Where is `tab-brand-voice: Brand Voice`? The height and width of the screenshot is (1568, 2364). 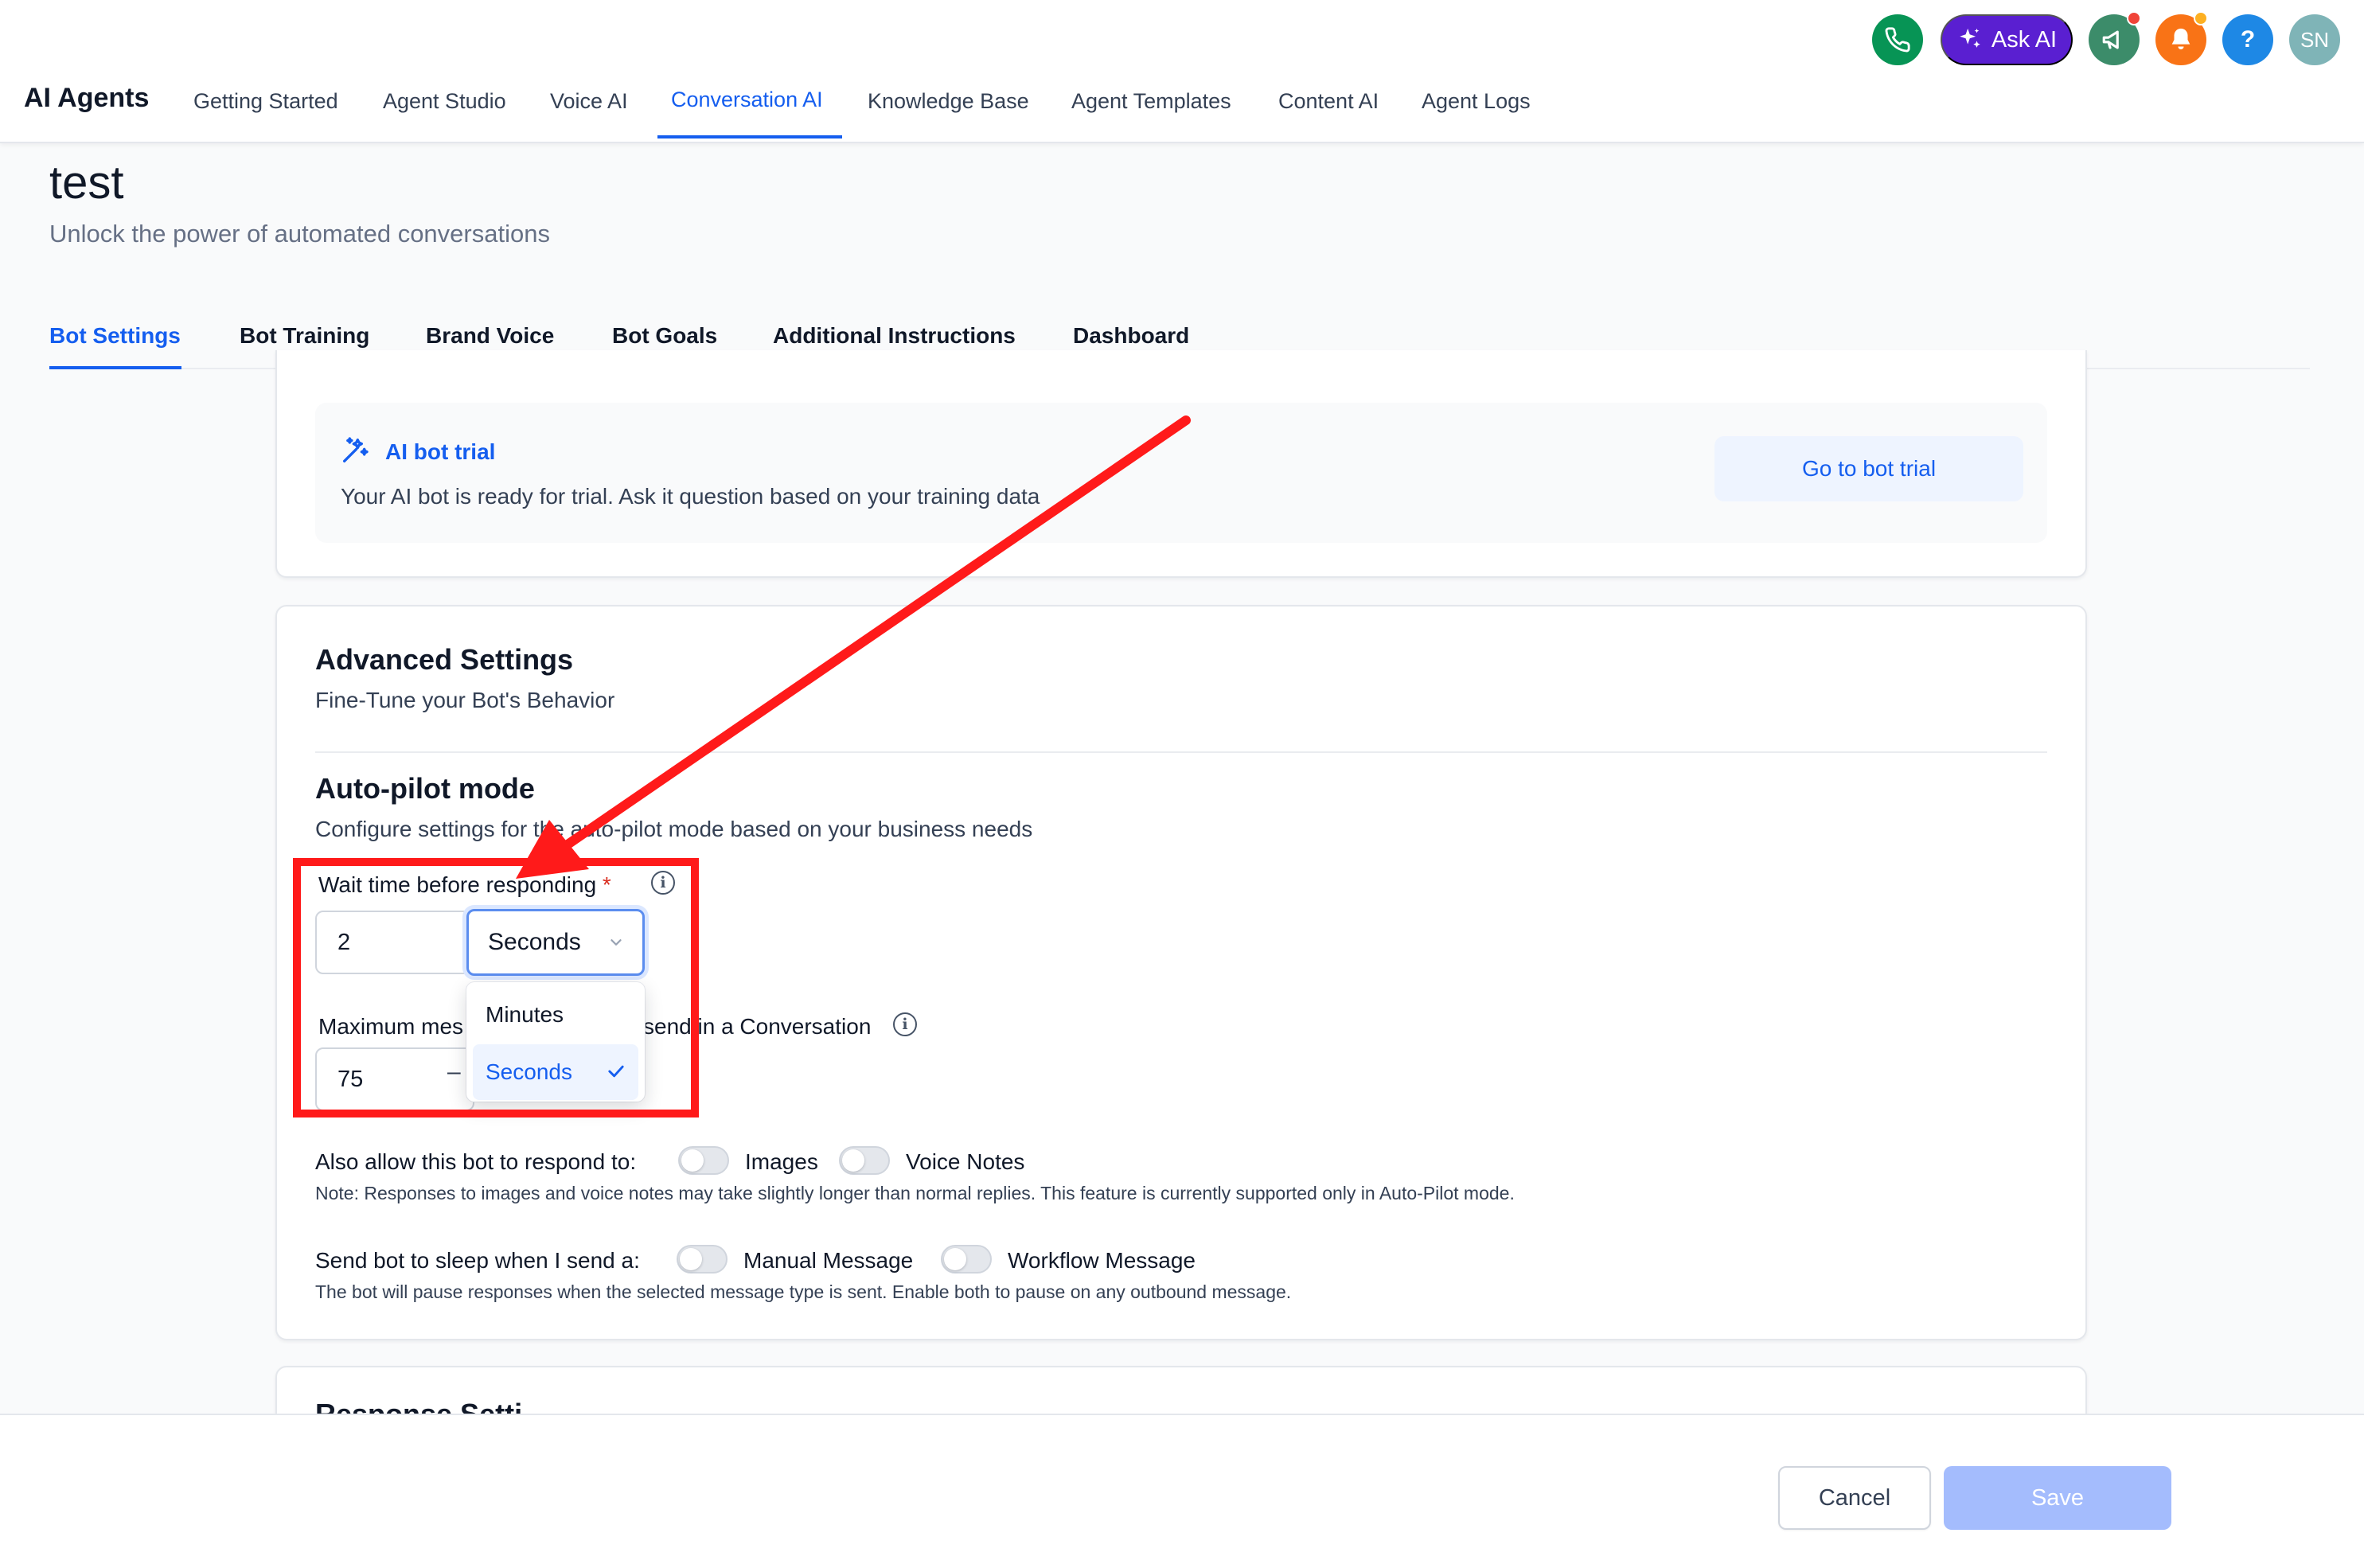
tab-brand-voice: Brand Voice is located at coordinates (490, 336).